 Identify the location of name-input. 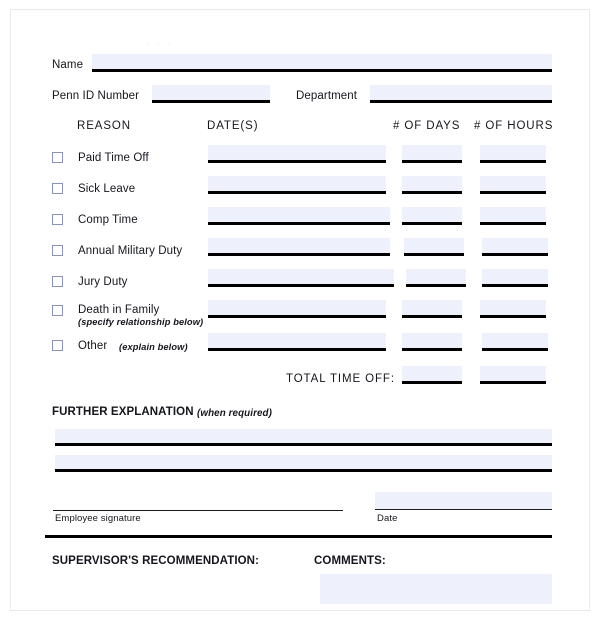
(322, 63).